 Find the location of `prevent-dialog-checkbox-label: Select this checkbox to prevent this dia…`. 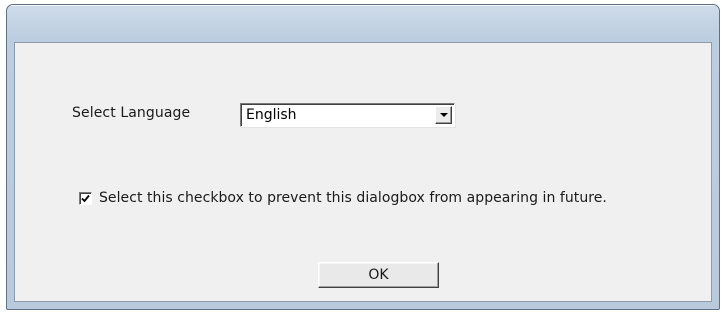

prevent-dialog-checkbox-label: Select this checkbox to prevent this dia… is located at coordinates (353, 198).